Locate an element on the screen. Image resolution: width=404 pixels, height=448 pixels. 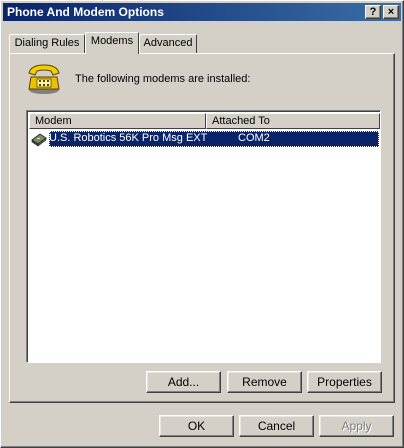
modem-port: COM2 is located at coordinates (254, 138).